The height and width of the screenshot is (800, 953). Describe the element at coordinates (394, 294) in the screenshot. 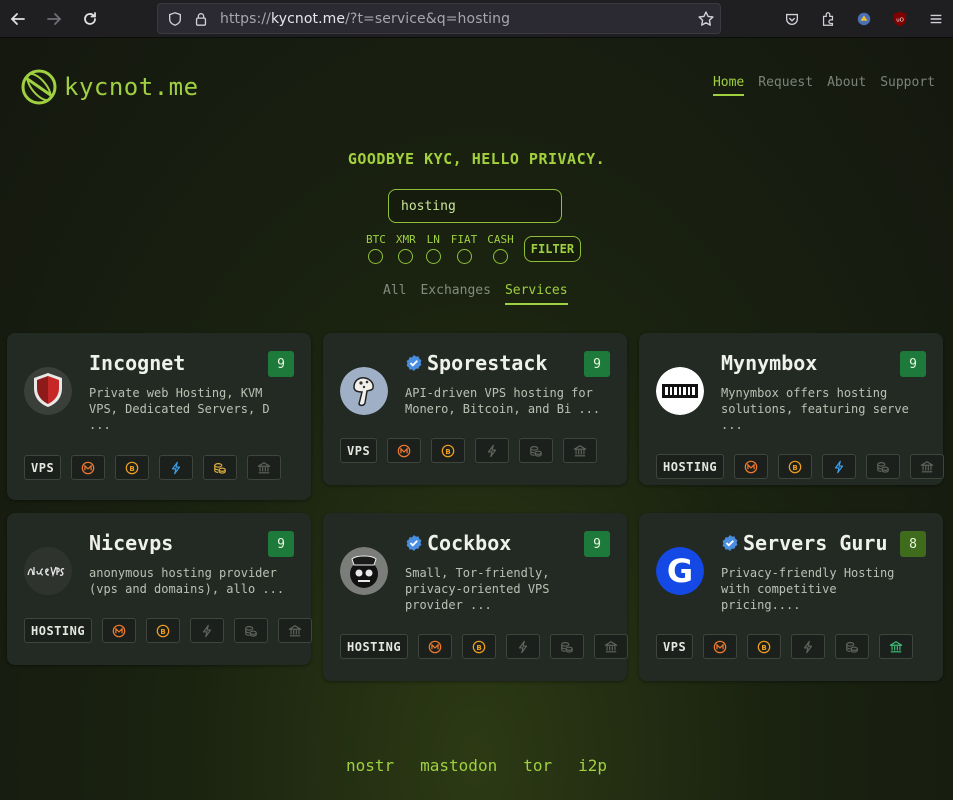

I see `tab-all: All` at that location.